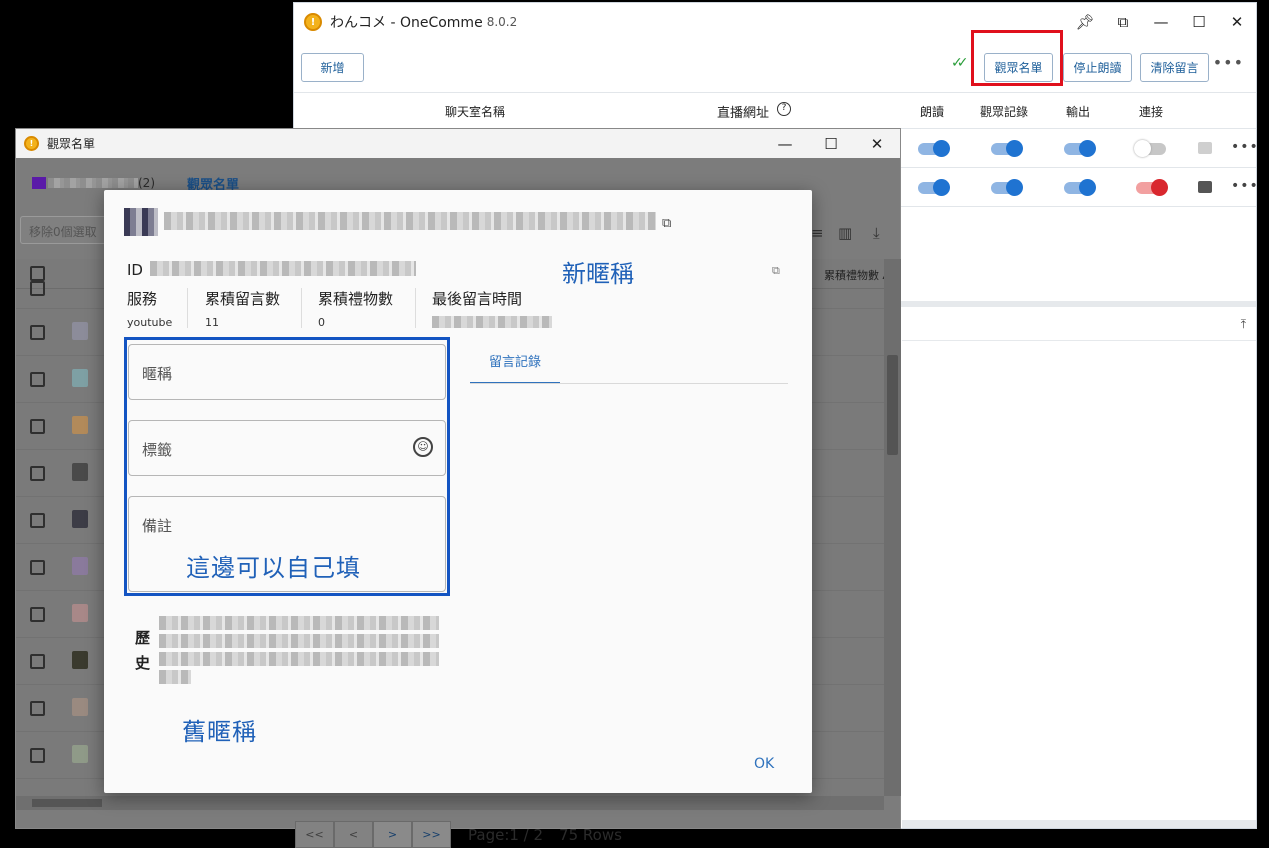 The image size is (1269, 848). Describe the element at coordinates (845, 233) in the screenshot. I see `columns-icon: ▥` at that location.